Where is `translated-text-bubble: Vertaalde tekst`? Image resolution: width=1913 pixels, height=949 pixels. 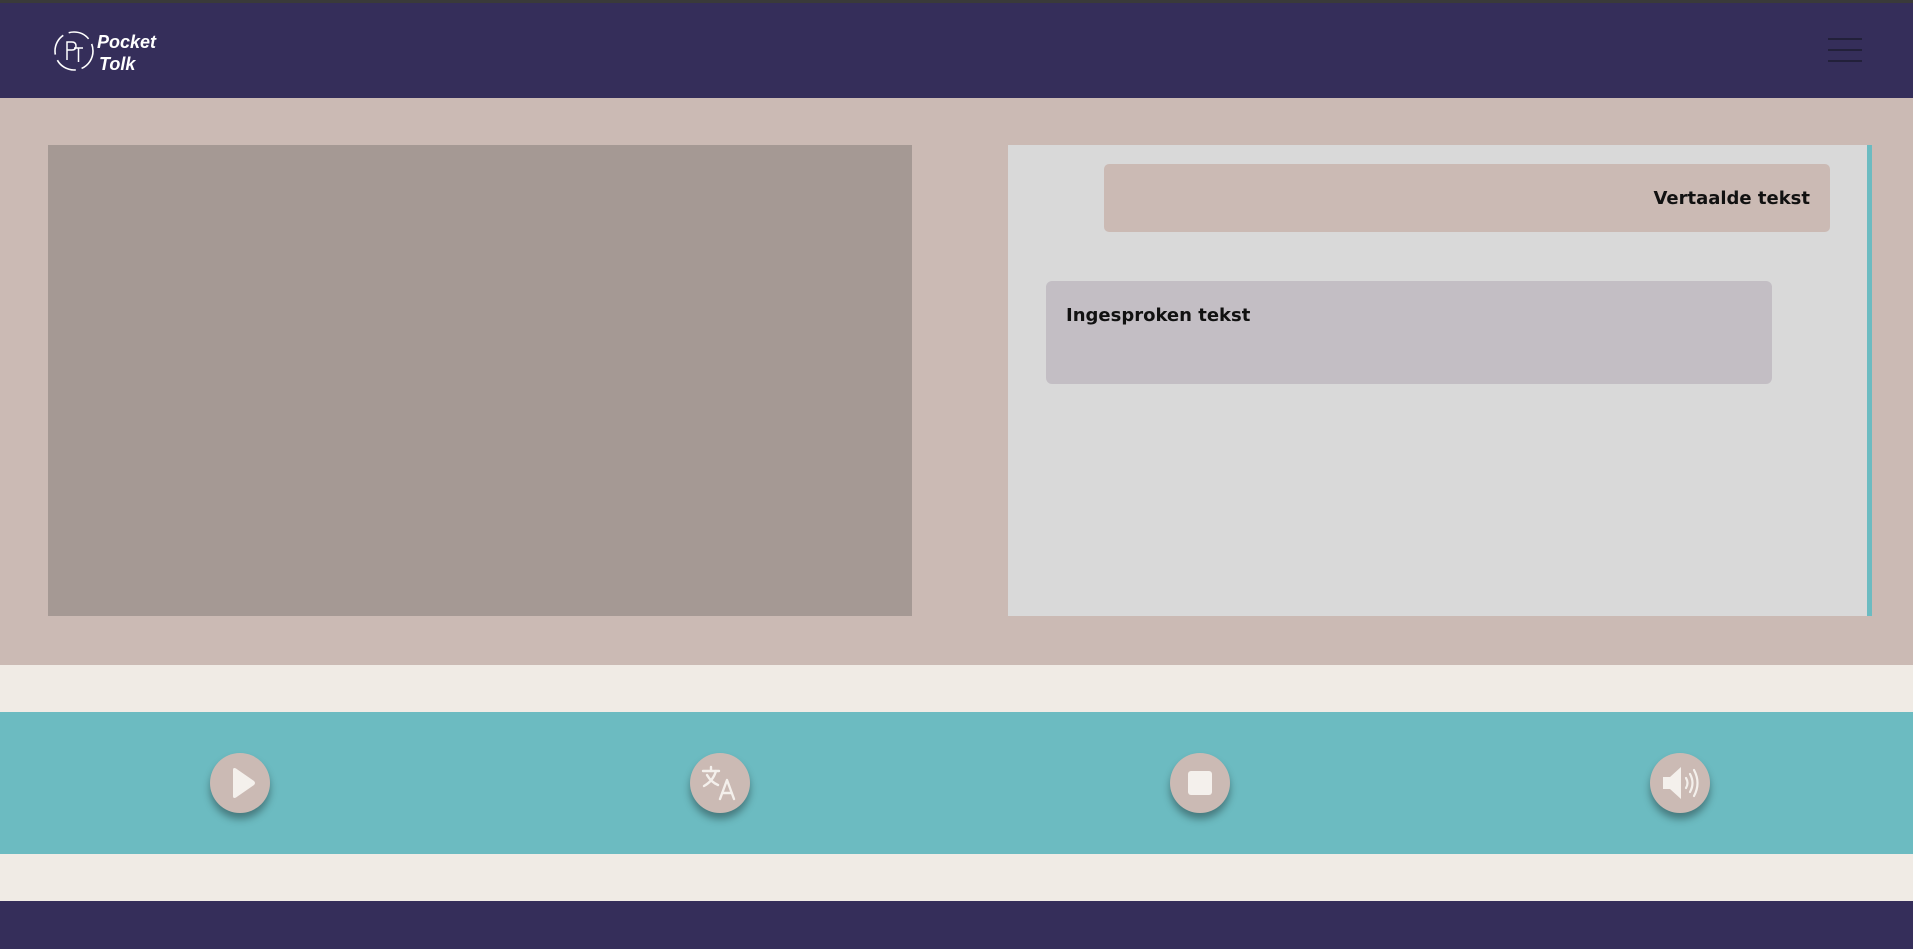
translated-text-bubble: Vertaalde tekst is located at coordinates (1467, 198).